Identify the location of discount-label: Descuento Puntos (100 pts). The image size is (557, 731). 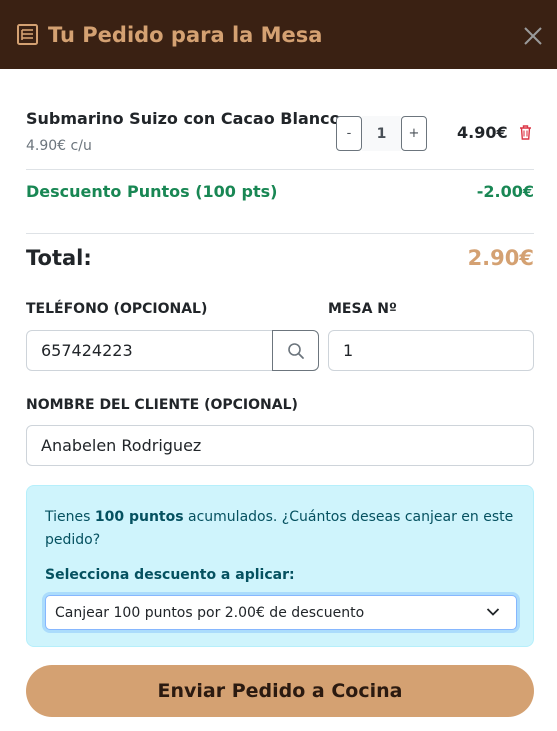
(152, 191).